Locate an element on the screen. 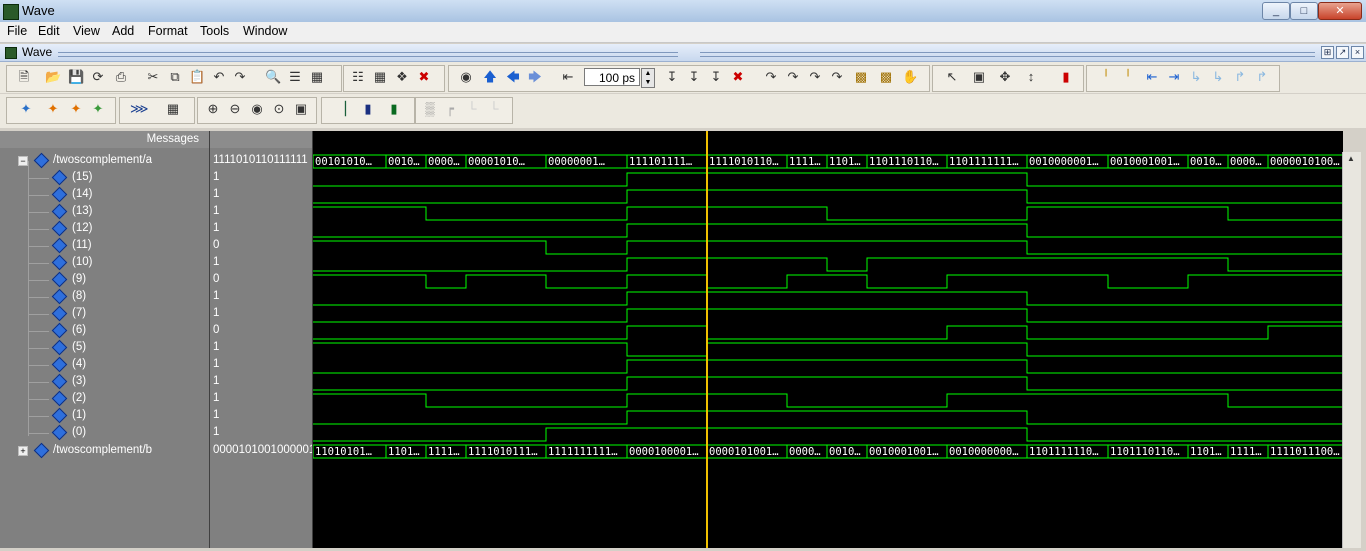 The height and width of the screenshot is (551, 1366). bar-display-icon: ▮ is located at coordinates (368, 109).